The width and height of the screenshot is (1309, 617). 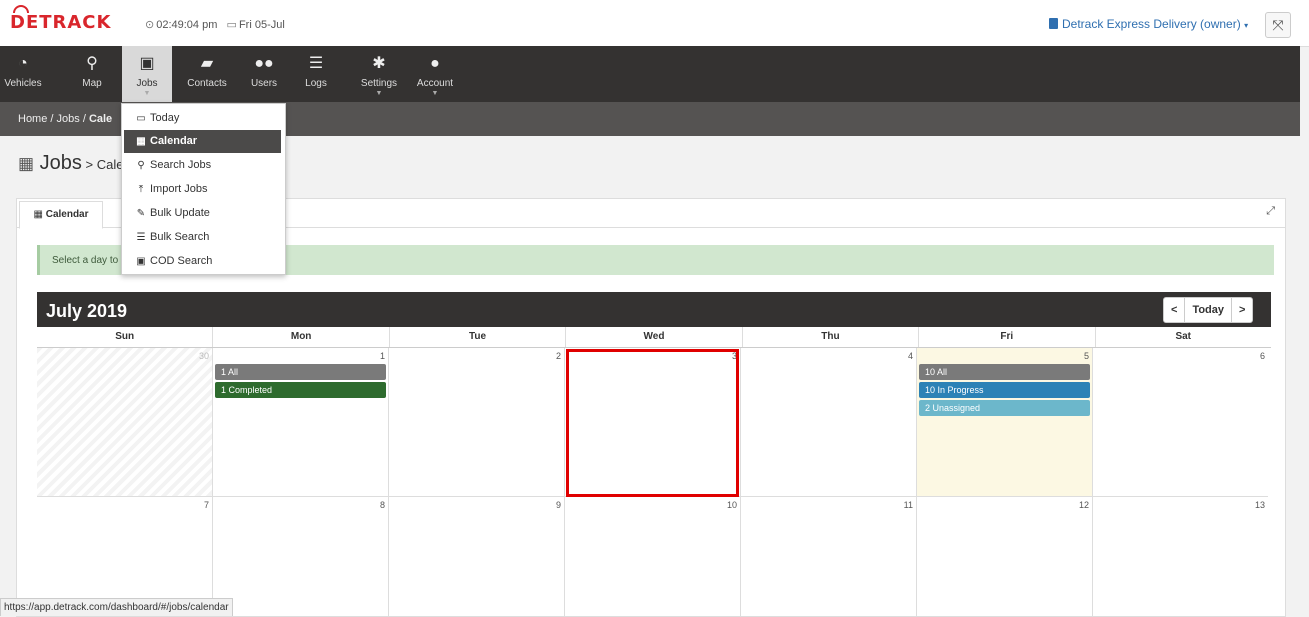 What do you see at coordinates (1180, 557) in the screenshot?
I see `calendar-day: 13` at bounding box center [1180, 557].